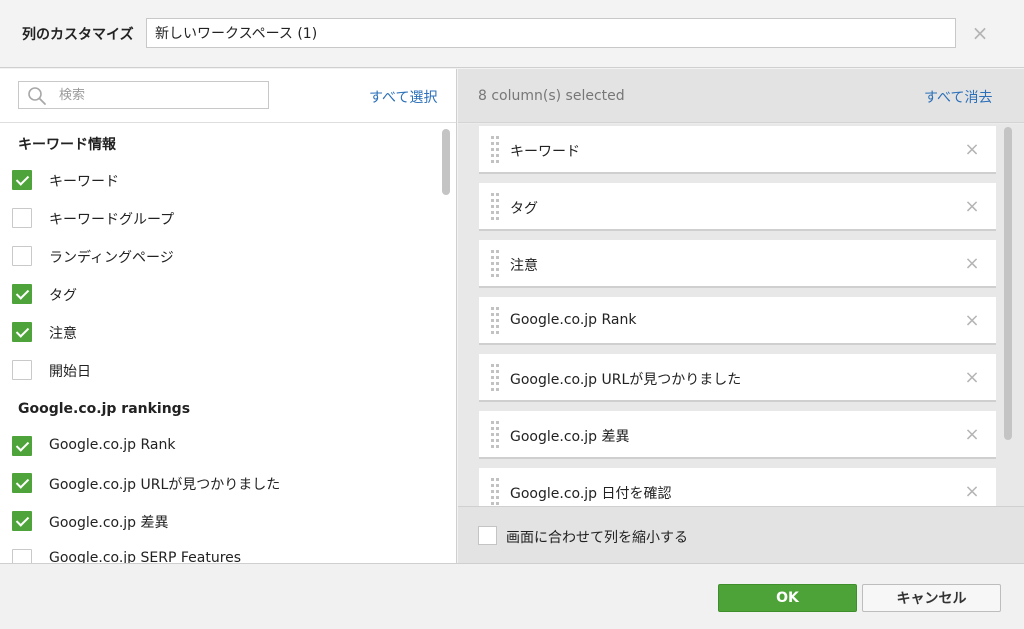  What do you see at coordinates (159, 95) in the screenshot?
I see `search-input` at bounding box center [159, 95].